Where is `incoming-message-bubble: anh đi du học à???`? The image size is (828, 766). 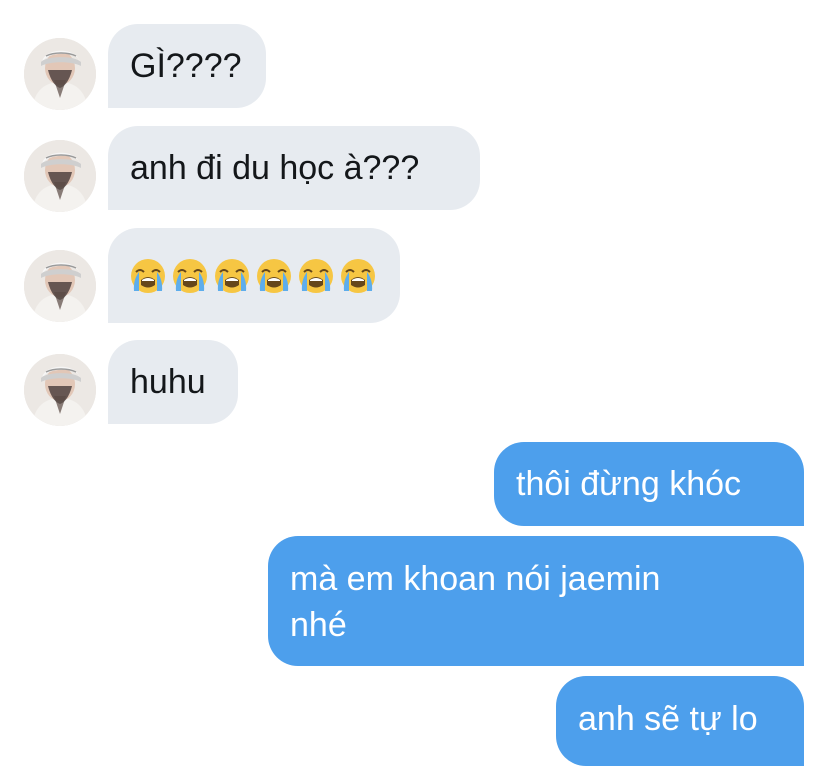
incoming-message-bubble: anh đi du học à??? is located at coordinates (294, 168).